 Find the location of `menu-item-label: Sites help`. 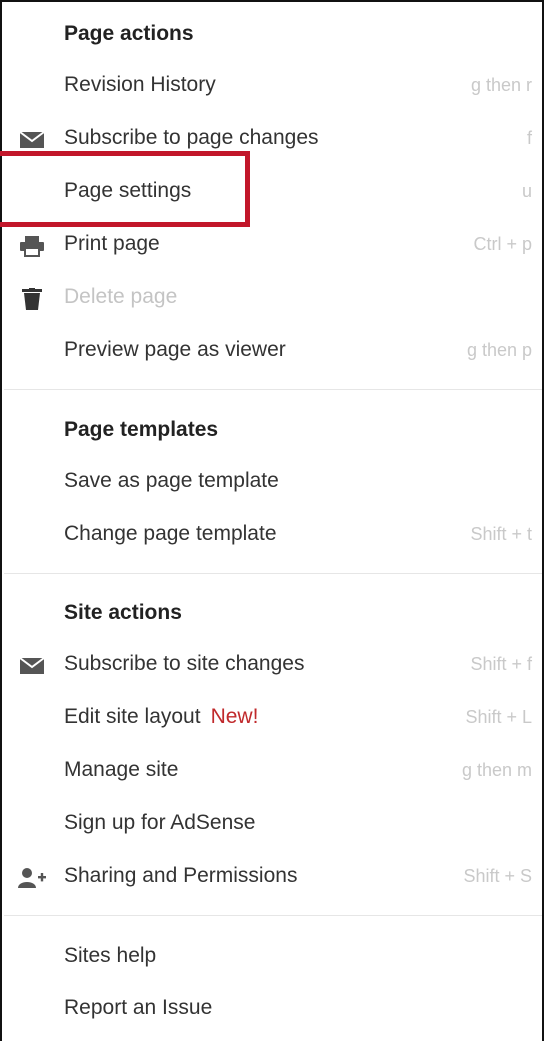

menu-item-label: Sites help is located at coordinates (110, 955).